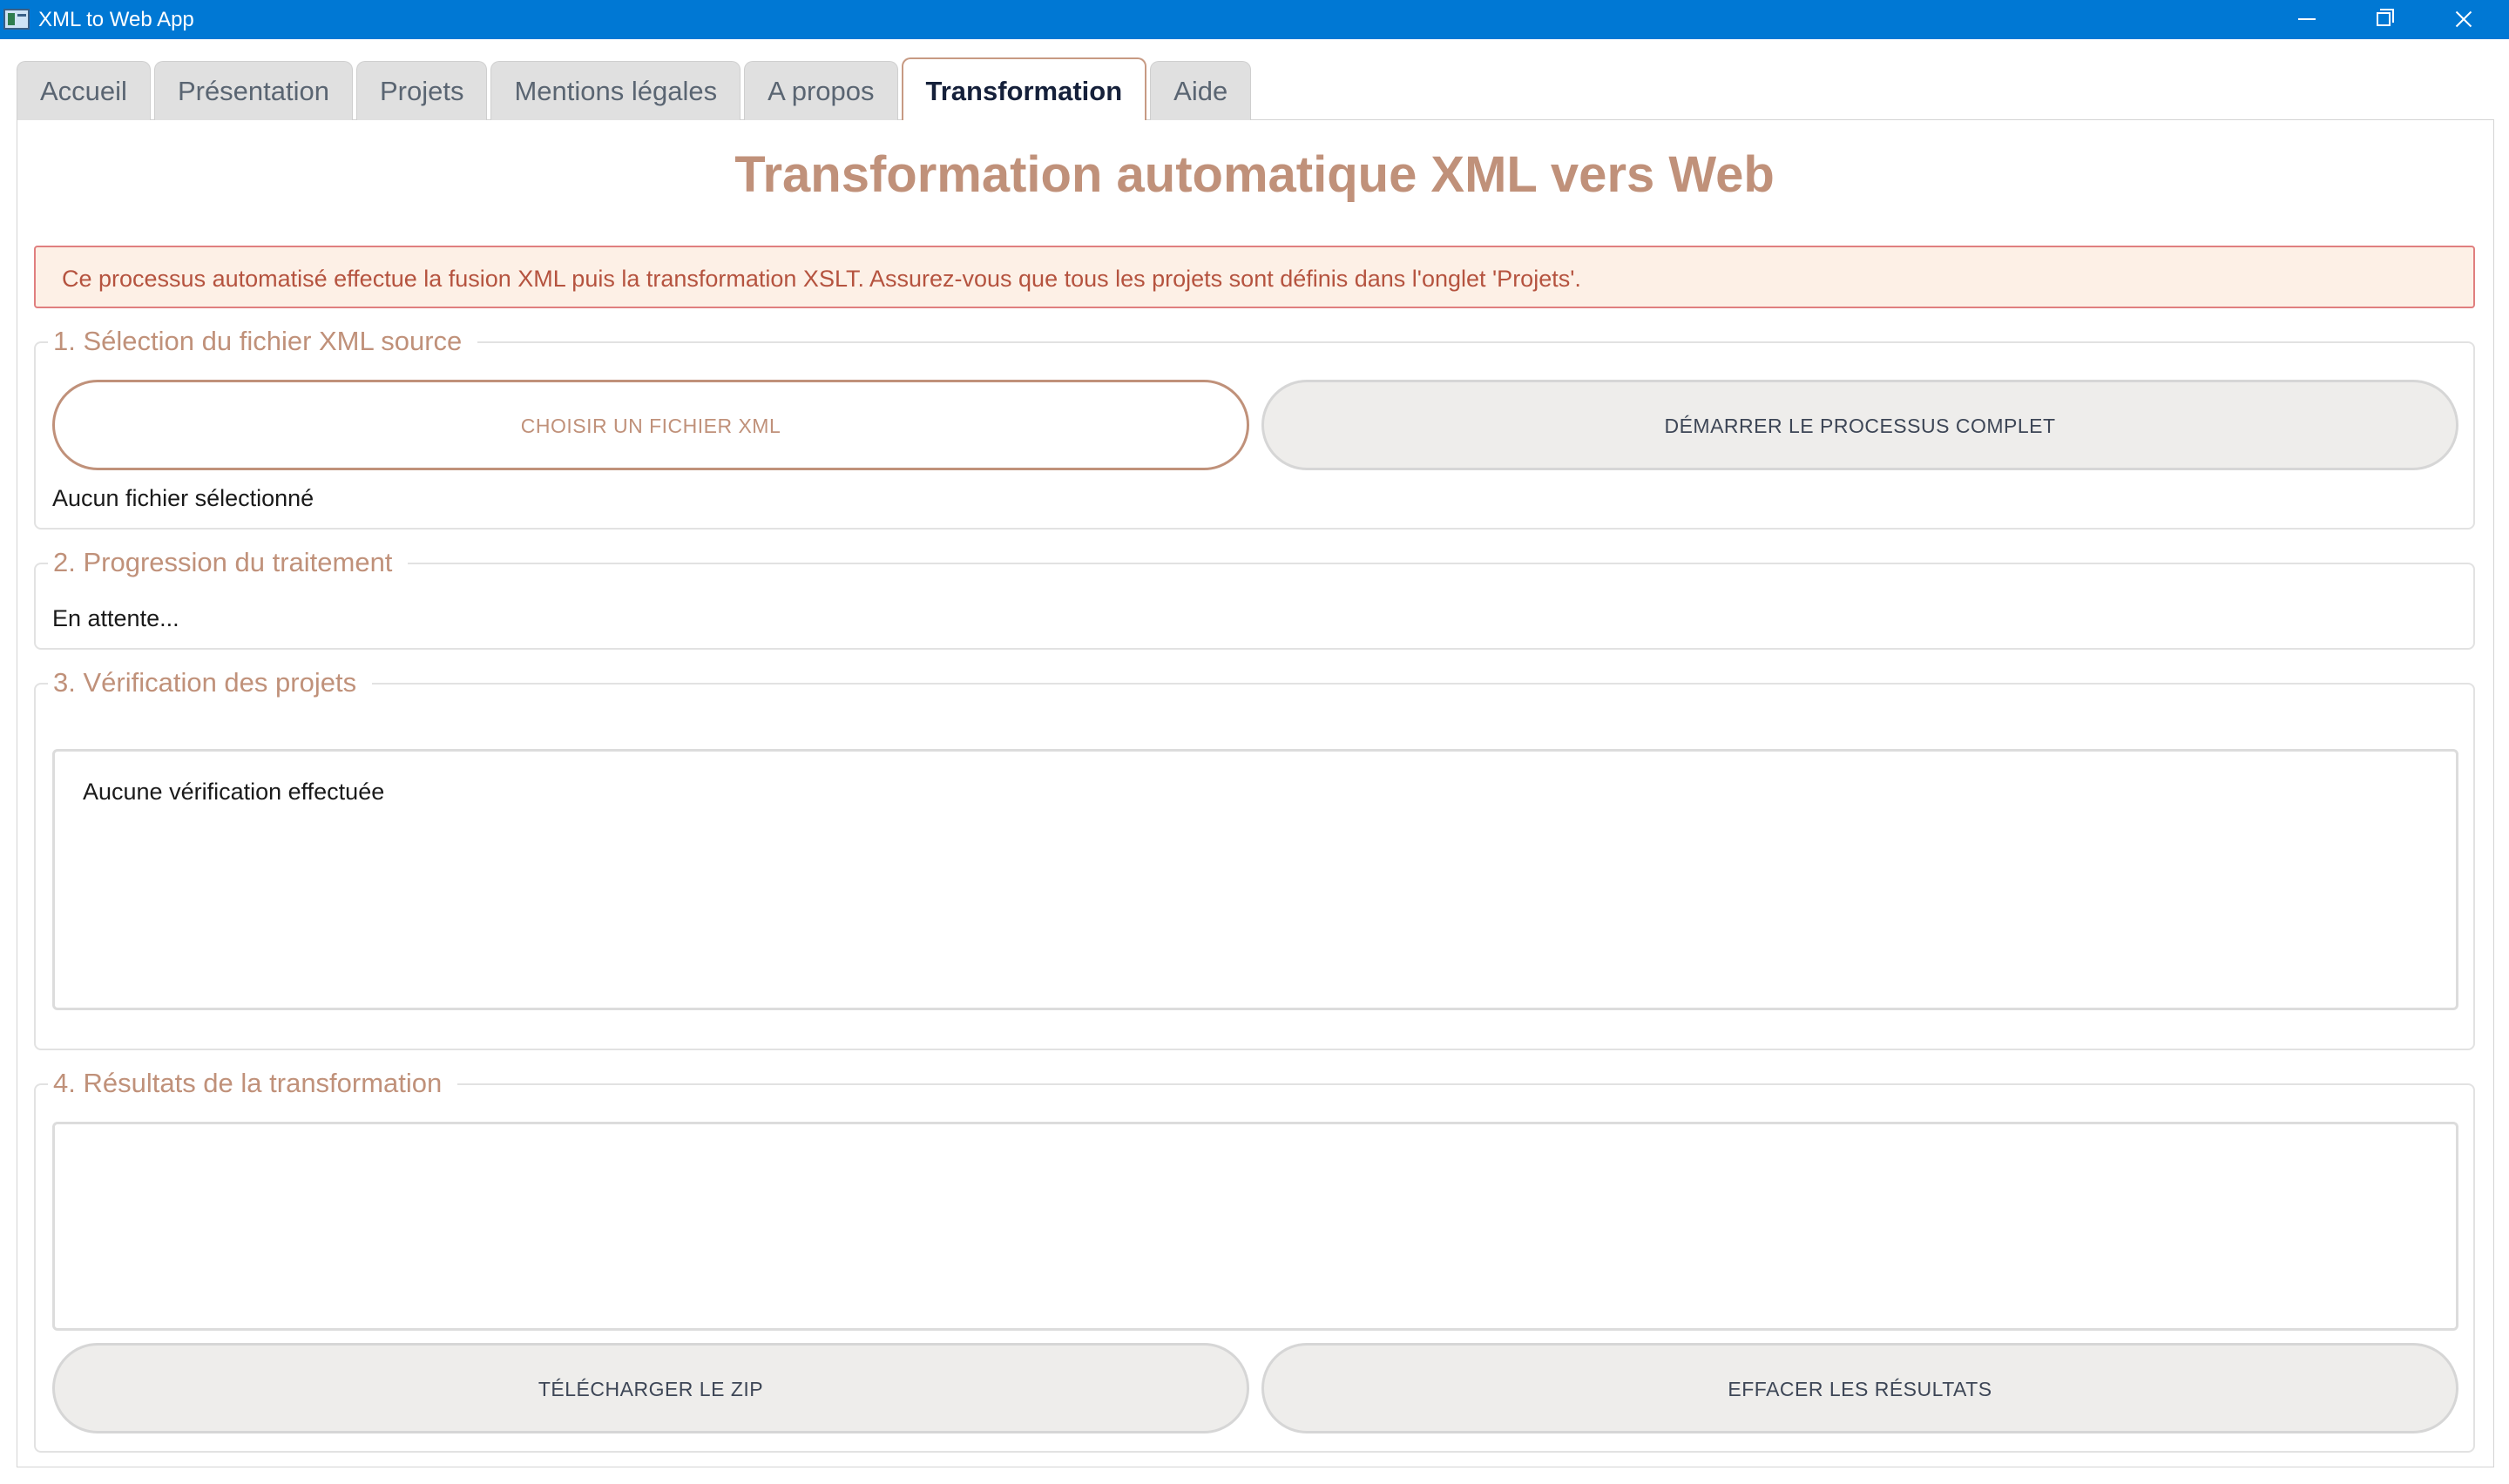  Describe the element at coordinates (84, 90) in the screenshot. I see `tab-accueil: Accueil` at that location.